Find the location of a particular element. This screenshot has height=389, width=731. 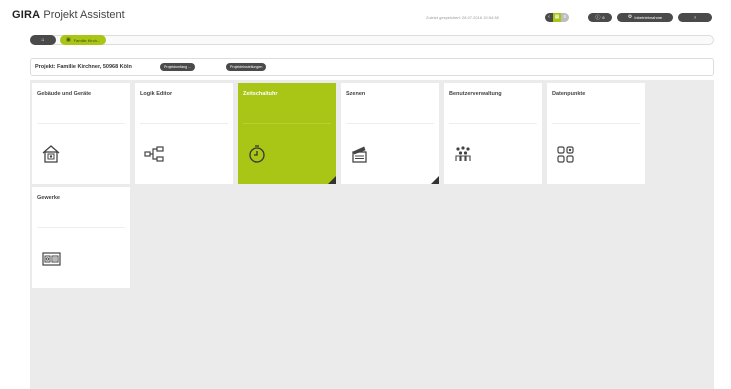

tile-building-devices: Gebäude und Geräte is located at coordinates (81, 133).